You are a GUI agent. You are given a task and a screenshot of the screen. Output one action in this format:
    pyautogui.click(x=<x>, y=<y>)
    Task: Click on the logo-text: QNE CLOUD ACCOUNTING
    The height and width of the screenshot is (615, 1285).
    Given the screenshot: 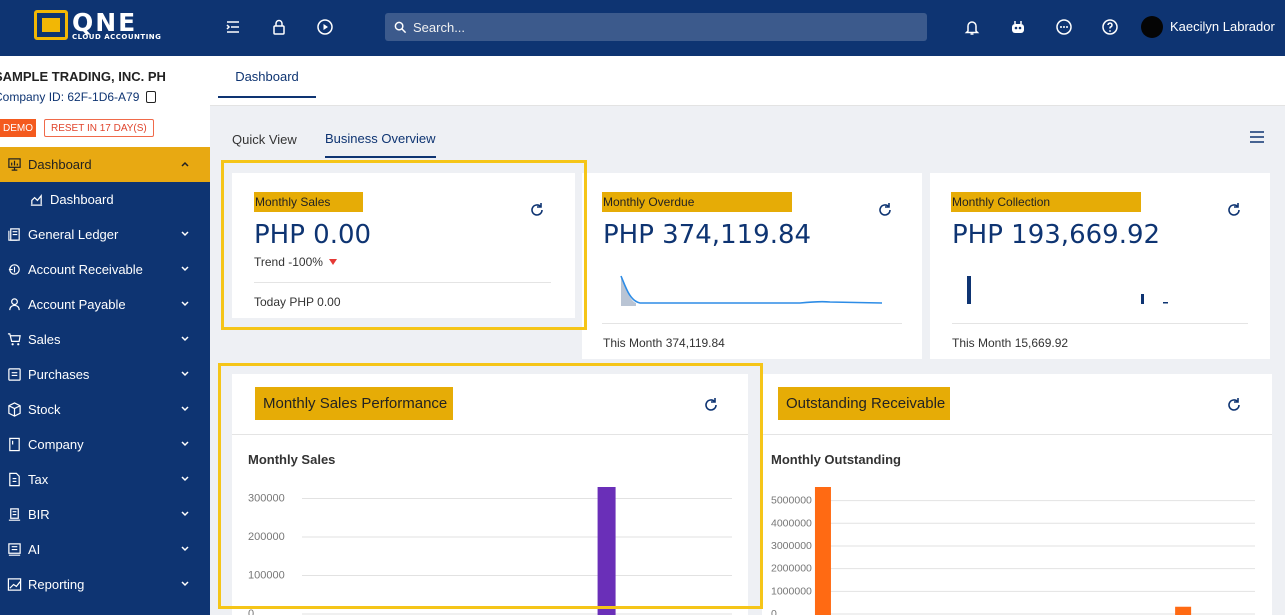 What is the action you would take?
    pyautogui.click(x=116, y=25)
    